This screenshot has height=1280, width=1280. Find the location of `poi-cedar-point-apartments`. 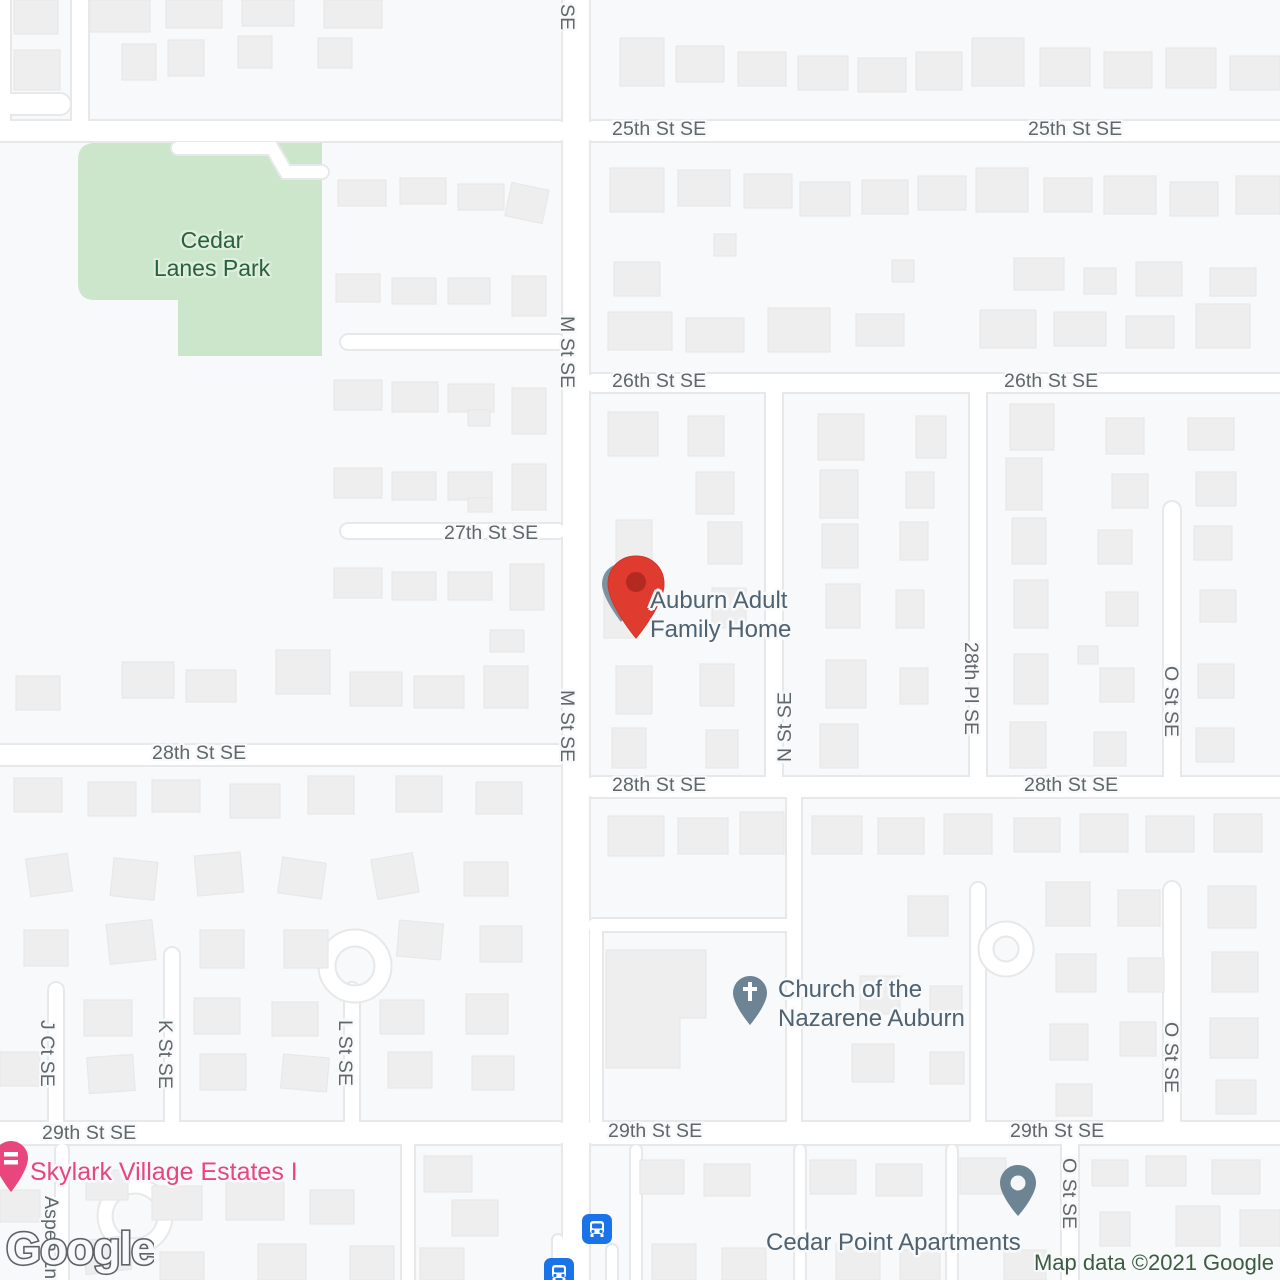

poi-cedar-point-apartments is located at coordinates (1018, 1191).